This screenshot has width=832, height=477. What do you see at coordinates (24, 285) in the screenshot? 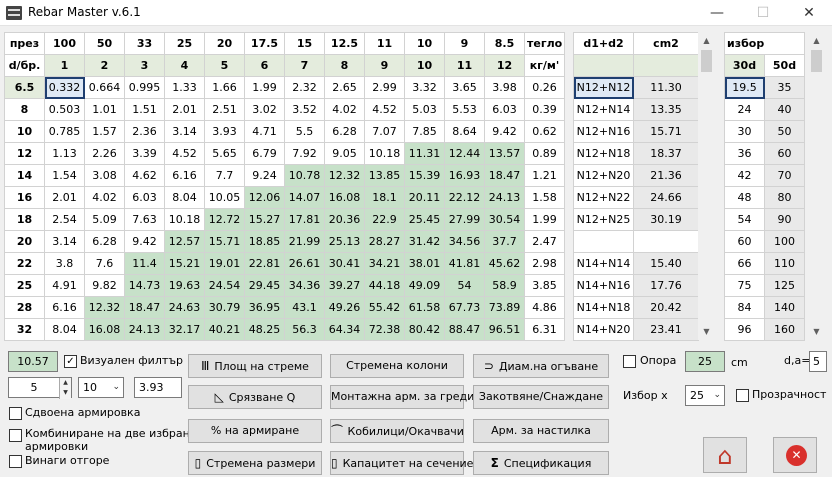
I see `row-header-diameter: 25` at bounding box center [24, 285].